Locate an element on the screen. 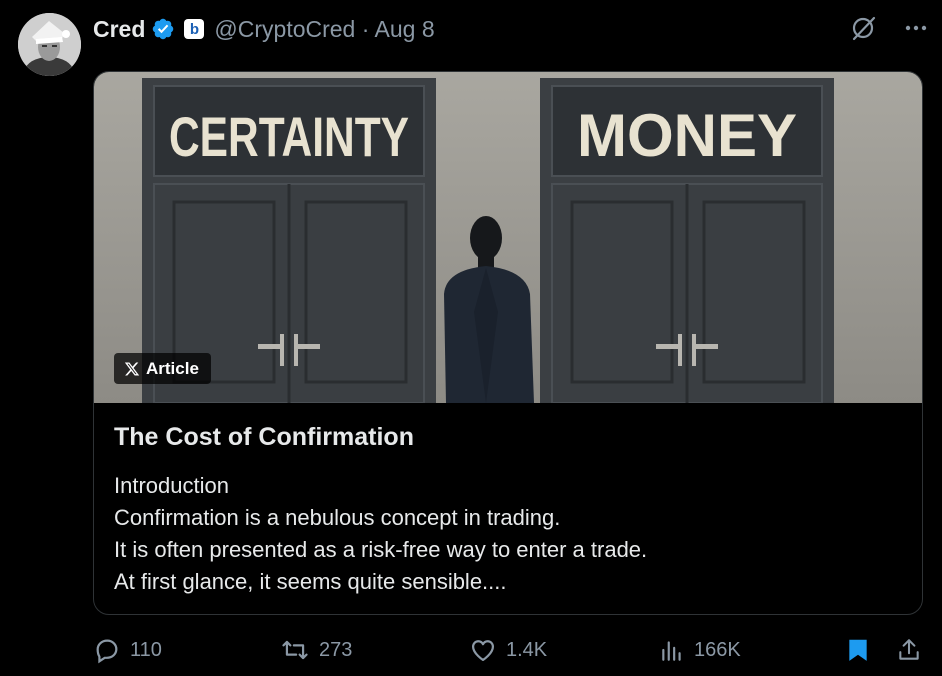 This screenshot has height=676, width=942. views-count: 166K is located at coordinates (717, 649).